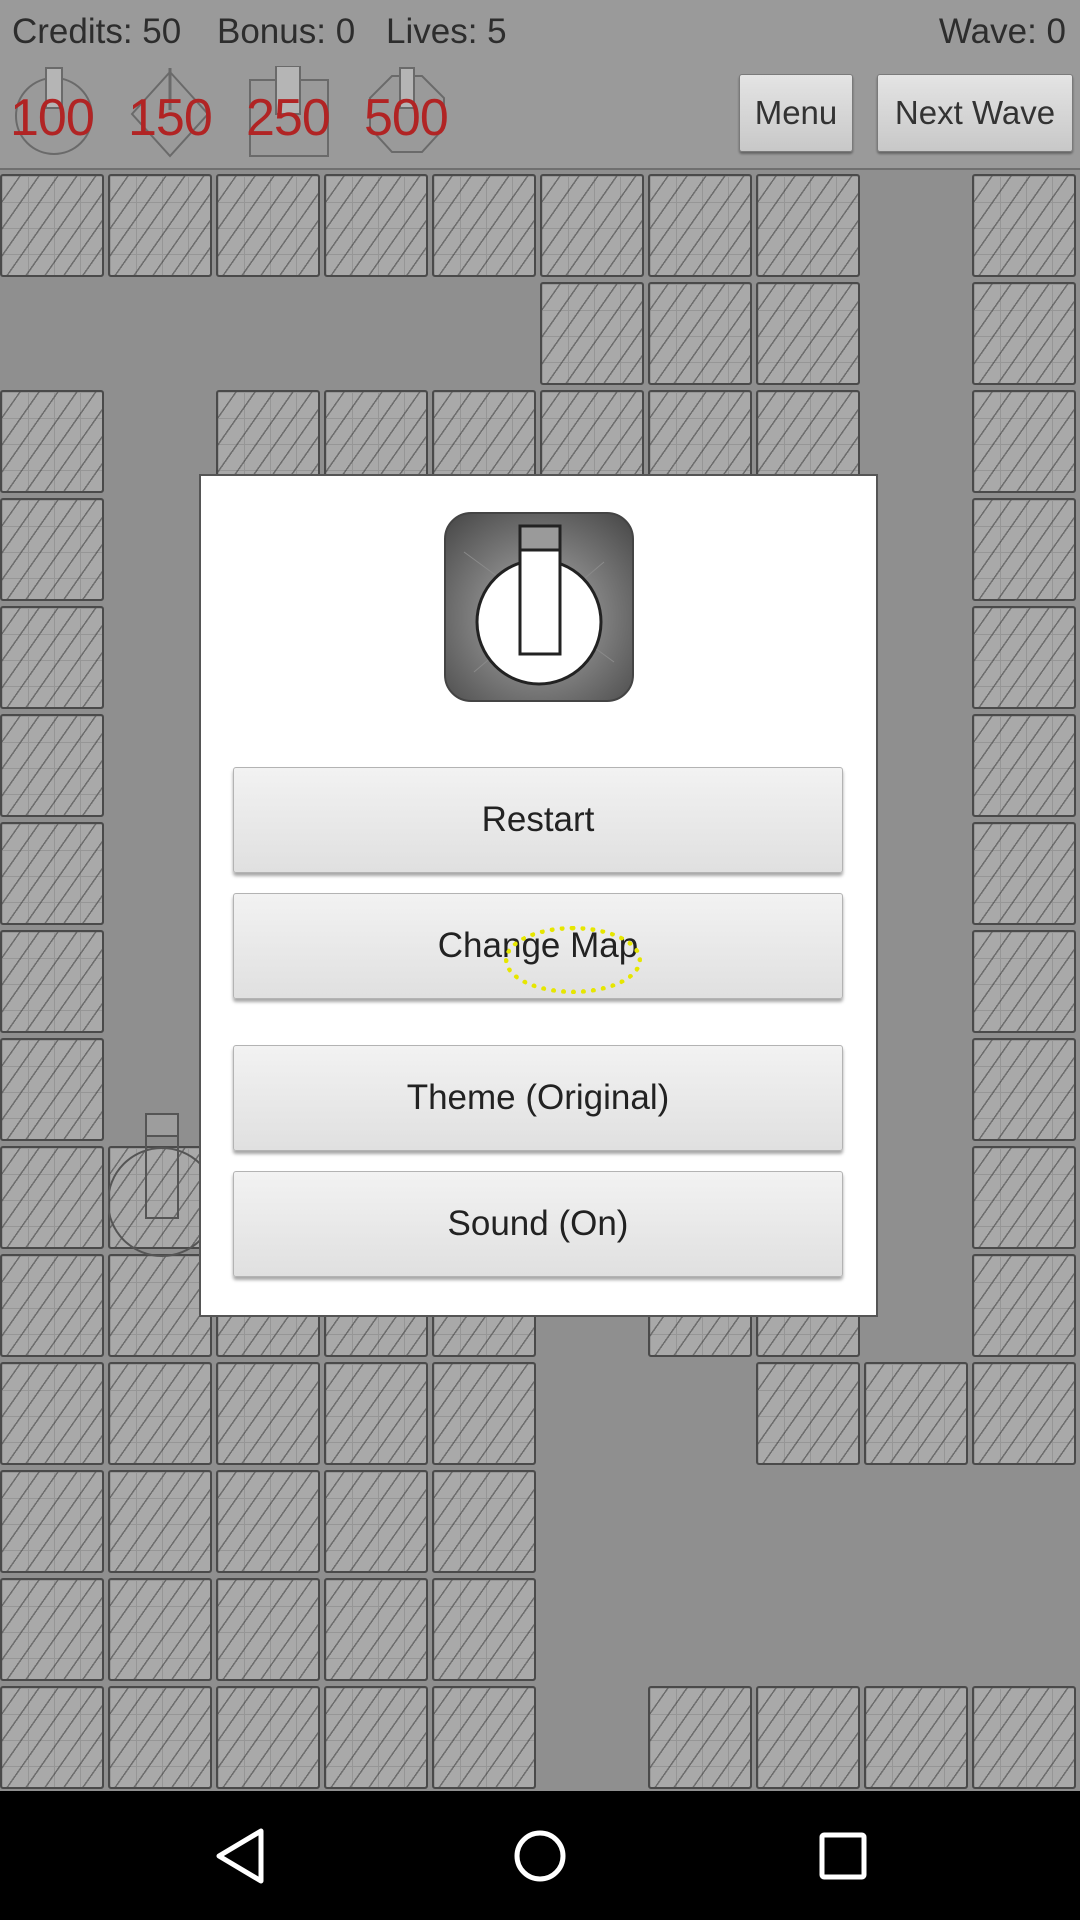 Image resolution: width=1080 pixels, height=1920 pixels. Describe the element at coordinates (538, 820) in the screenshot. I see `restart-button: Restart` at that location.